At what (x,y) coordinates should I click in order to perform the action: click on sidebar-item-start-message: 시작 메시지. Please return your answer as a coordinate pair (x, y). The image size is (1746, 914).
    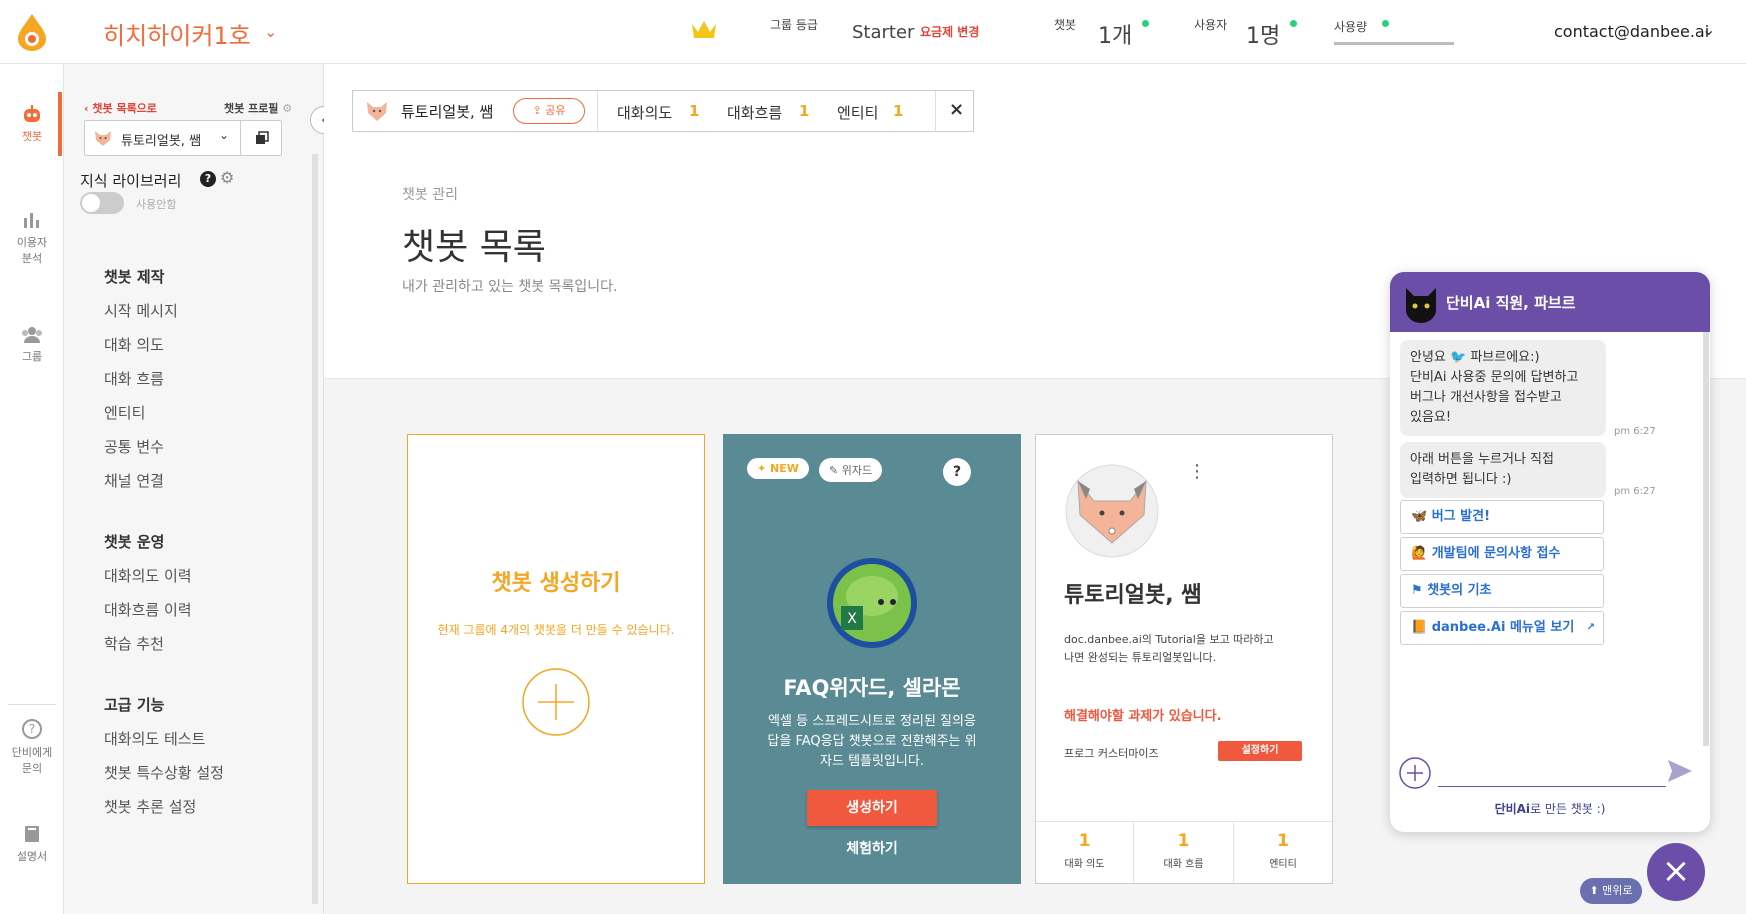
    Looking at the image, I should click on (141, 310).